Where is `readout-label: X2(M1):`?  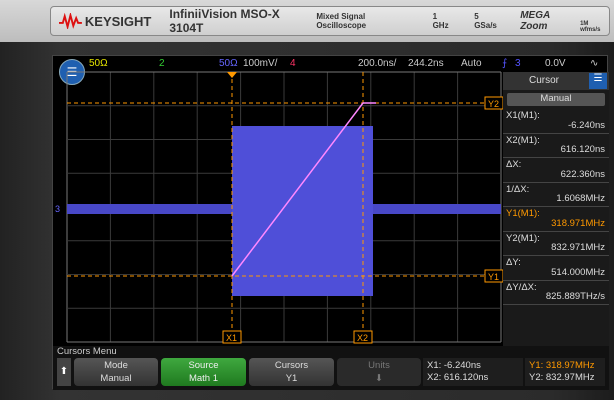 readout-label: X2(M1): is located at coordinates (523, 140).